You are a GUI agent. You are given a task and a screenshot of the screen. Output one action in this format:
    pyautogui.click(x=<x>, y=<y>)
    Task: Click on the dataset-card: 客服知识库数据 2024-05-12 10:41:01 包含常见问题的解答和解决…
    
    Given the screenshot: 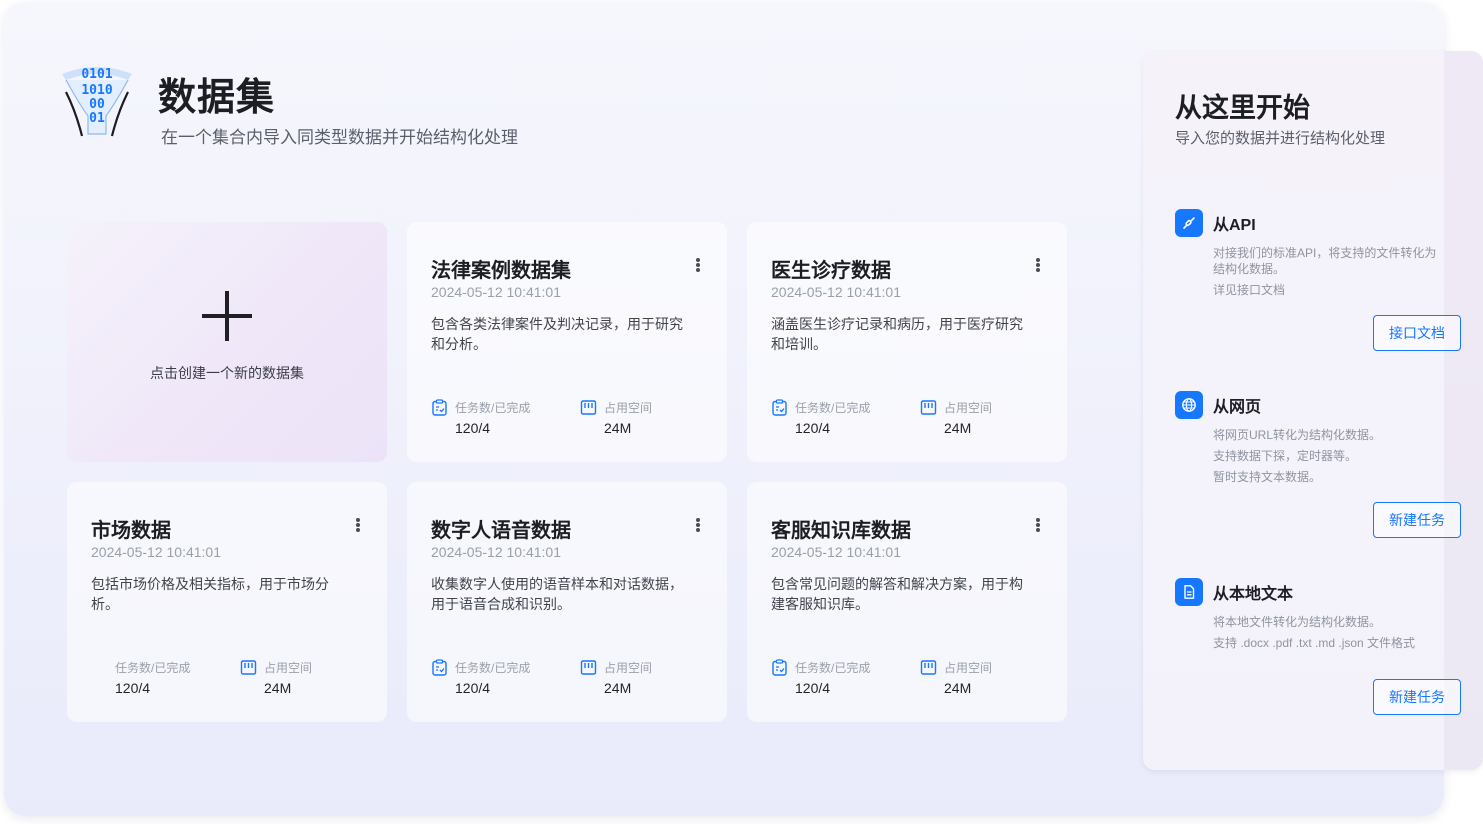 What is the action you would take?
    pyautogui.click(x=907, y=602)
    